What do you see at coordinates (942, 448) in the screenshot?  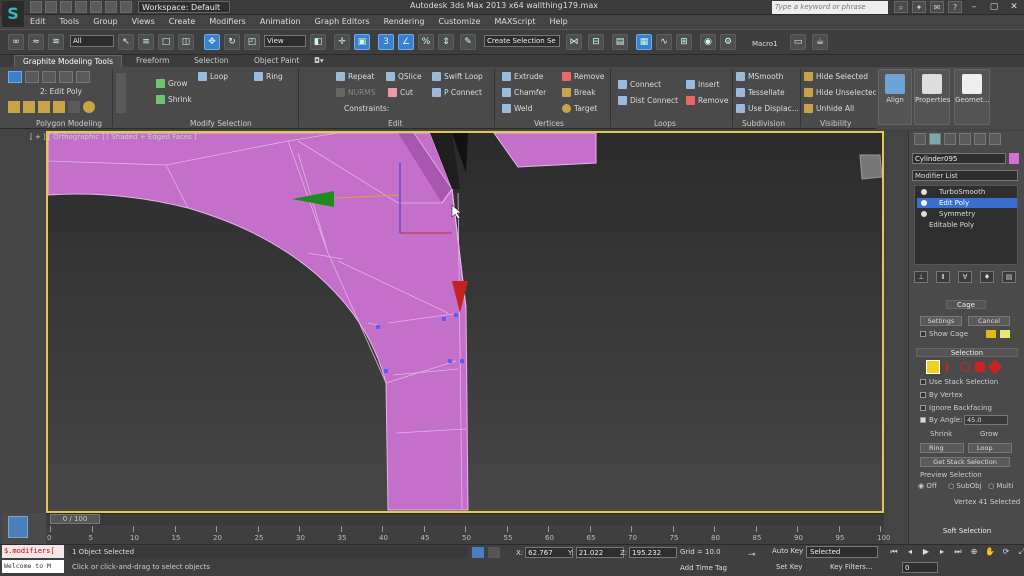 I see `ring-button-cp: Ring` at bounding box center [942, 448].